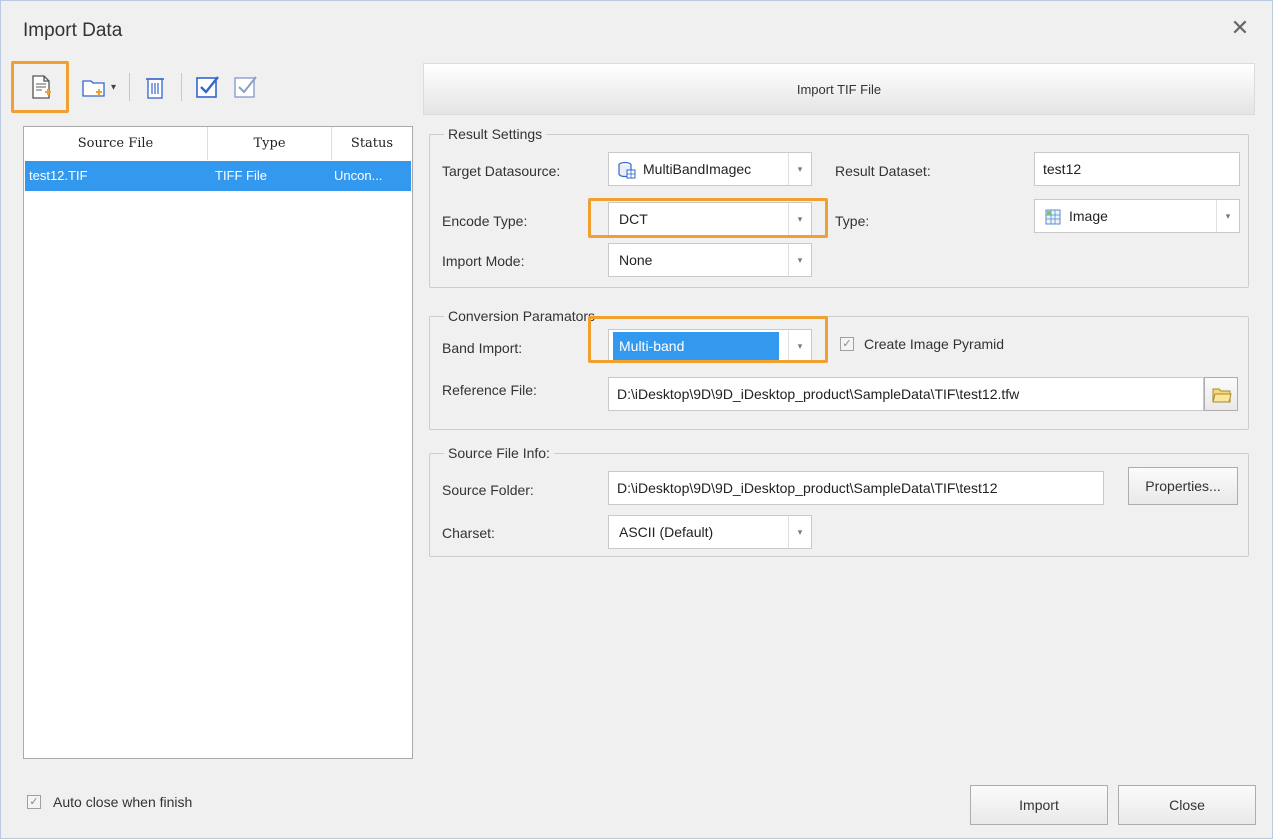 The height and width of the screenshot is (839, 1273). I want to click on select-all-icon, so click(207, 87).